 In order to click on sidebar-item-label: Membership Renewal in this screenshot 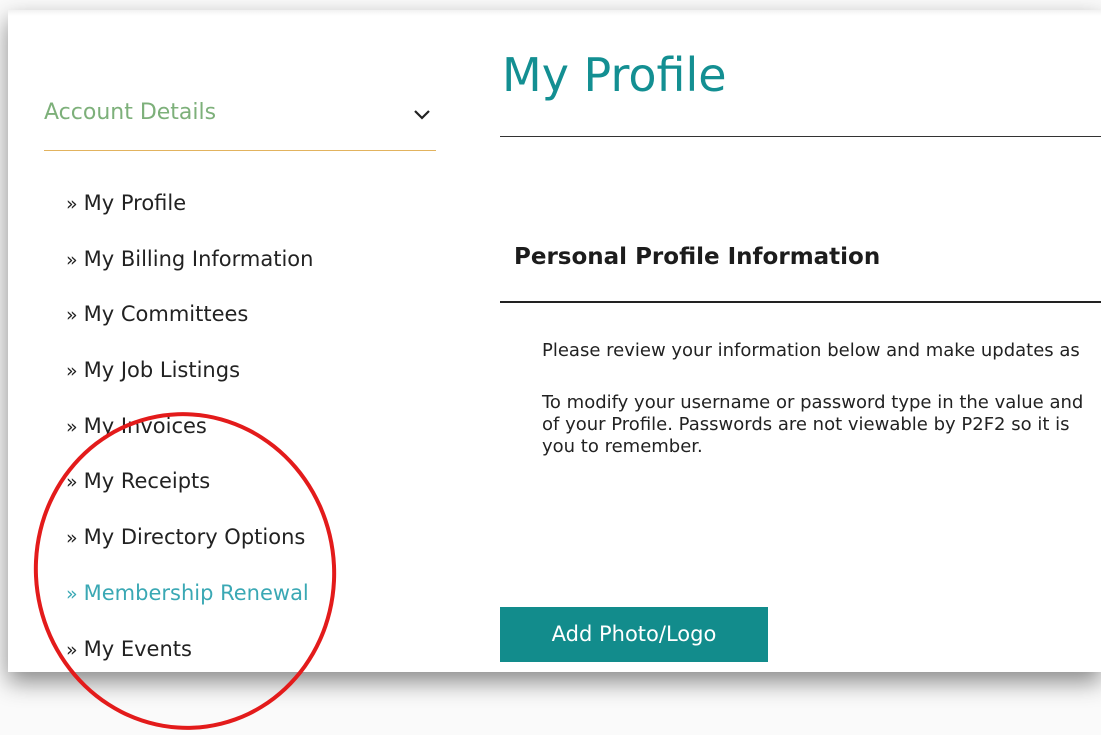, I will do `click(196, 592)`.